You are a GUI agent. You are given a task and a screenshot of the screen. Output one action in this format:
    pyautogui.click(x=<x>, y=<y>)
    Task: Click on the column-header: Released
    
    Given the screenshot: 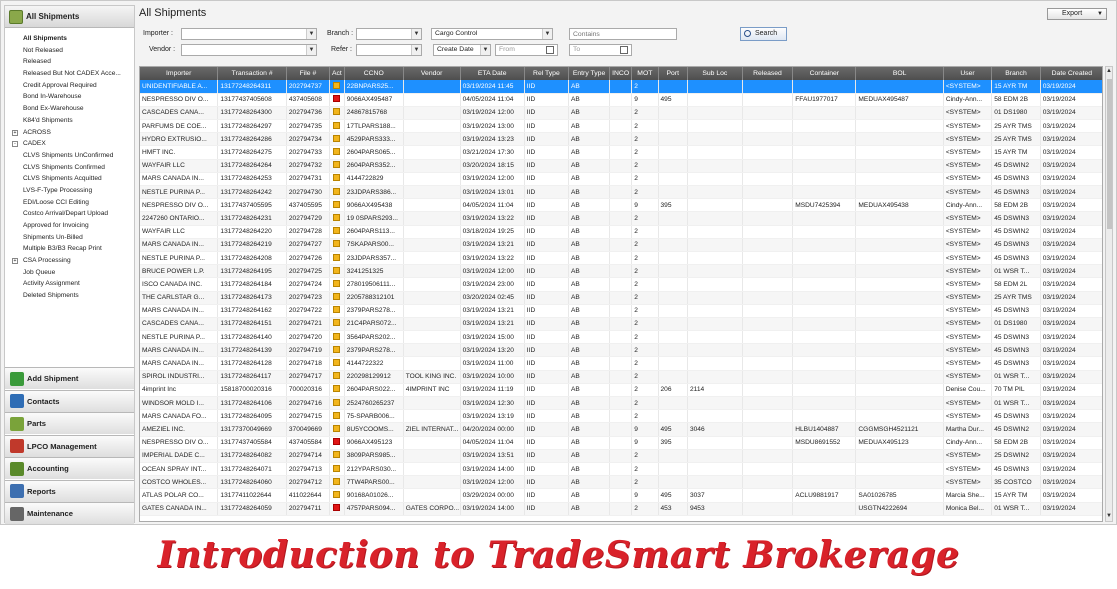 What is the action you would take?
    pyautogui.click(x=768, y=73)
    